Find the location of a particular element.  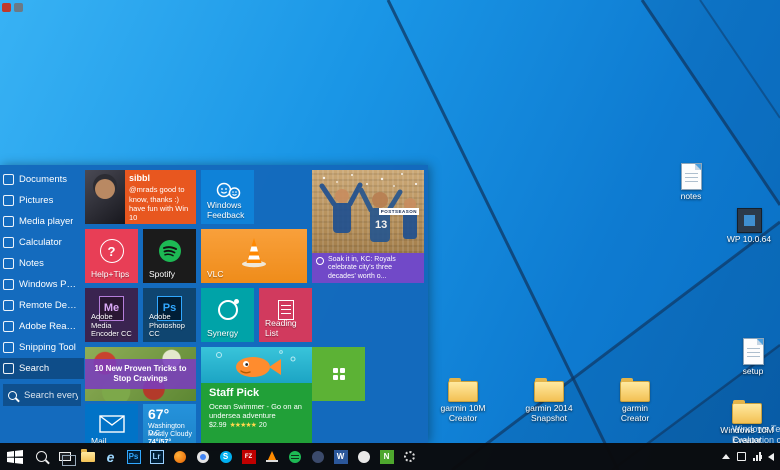

start-menu-item-snipping-tool: Snipping Tool is located at coordinates (42, 347).